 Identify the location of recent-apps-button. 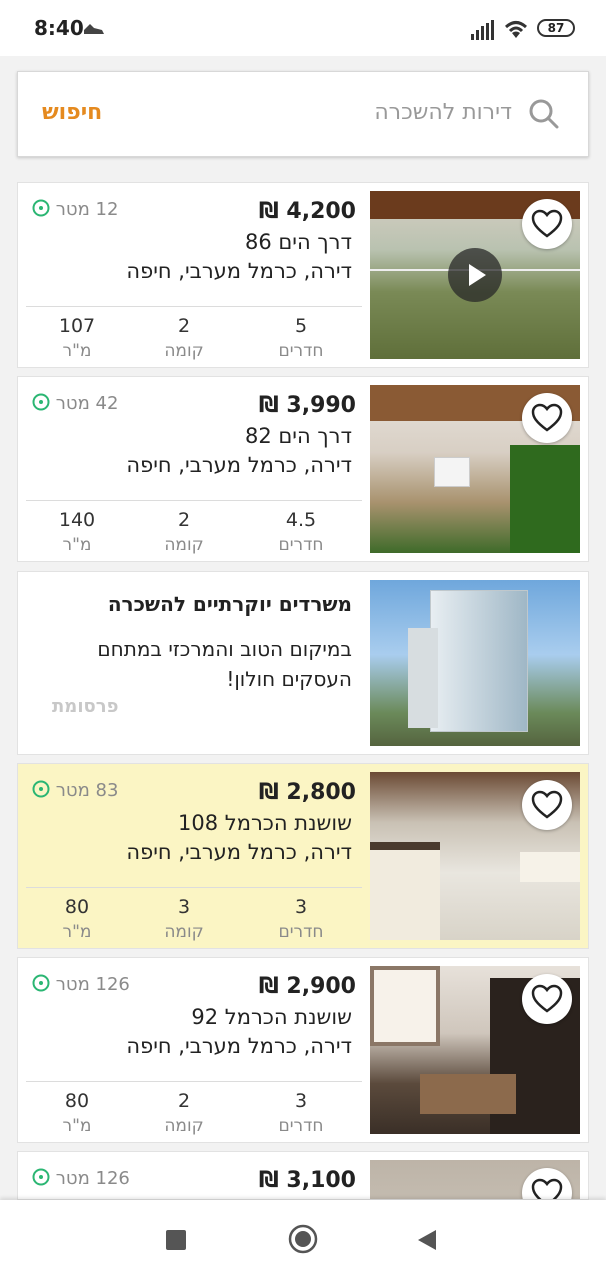
(176, 1240).